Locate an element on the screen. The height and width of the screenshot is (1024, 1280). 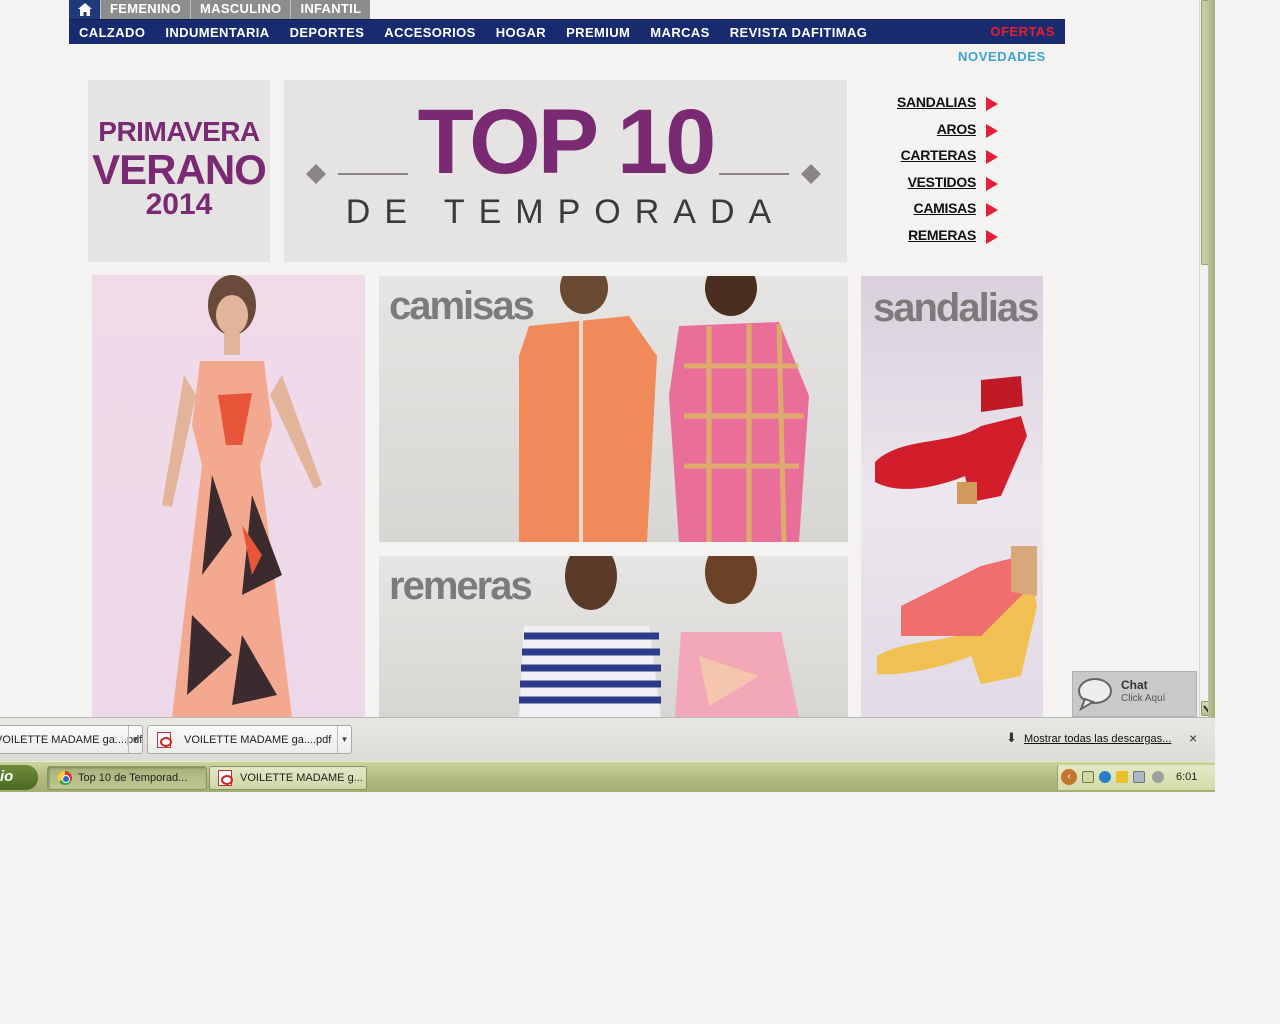
system-tray: ‹ 6:01 is located at coordinates (1136, 777).